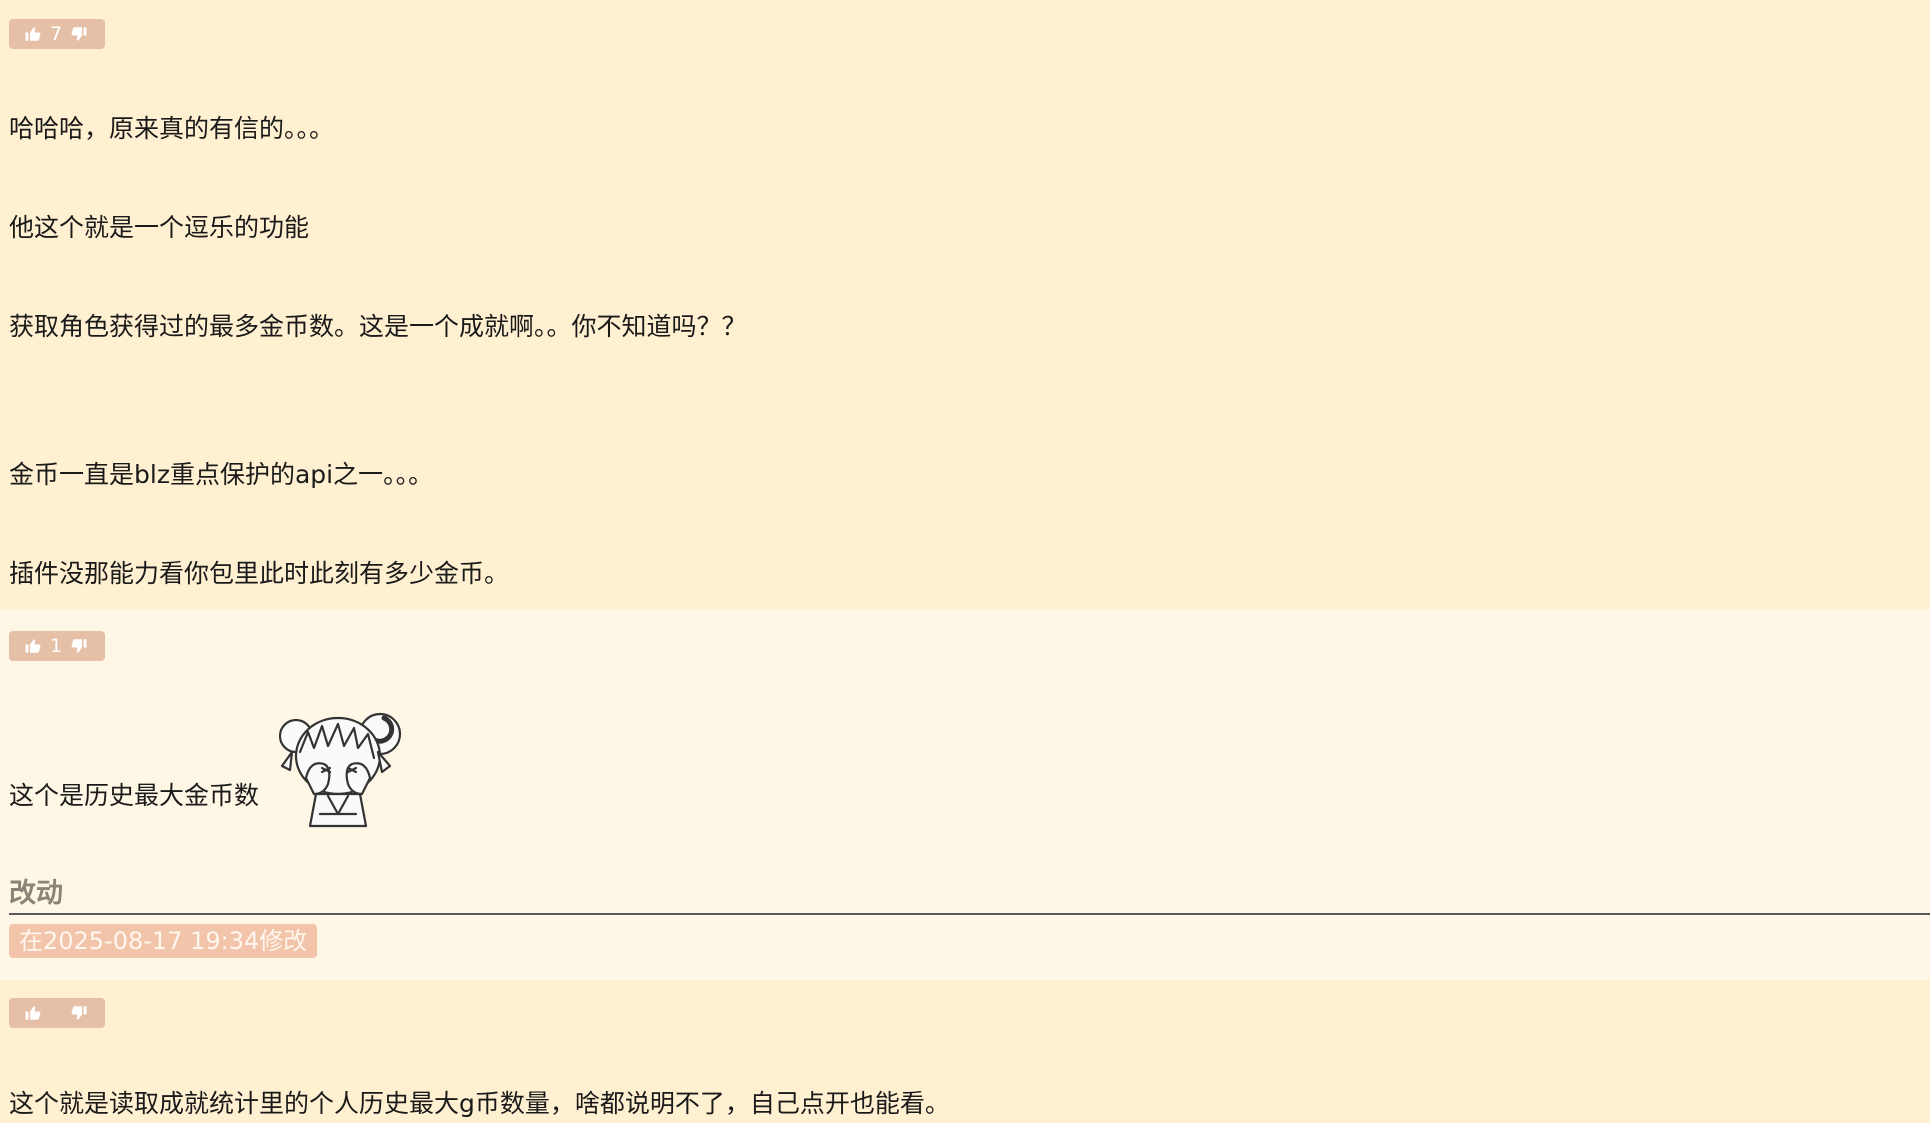 This screenshot has height=1123, width=1930. What do you see at coordinates (479, 1103) in the screenshot?
I see `post-text-line: 这个就是读取成就统计里的个人历史最大g币数量，啥都说明不了，自己点开也能看。` at bounding box center [479, 1103].